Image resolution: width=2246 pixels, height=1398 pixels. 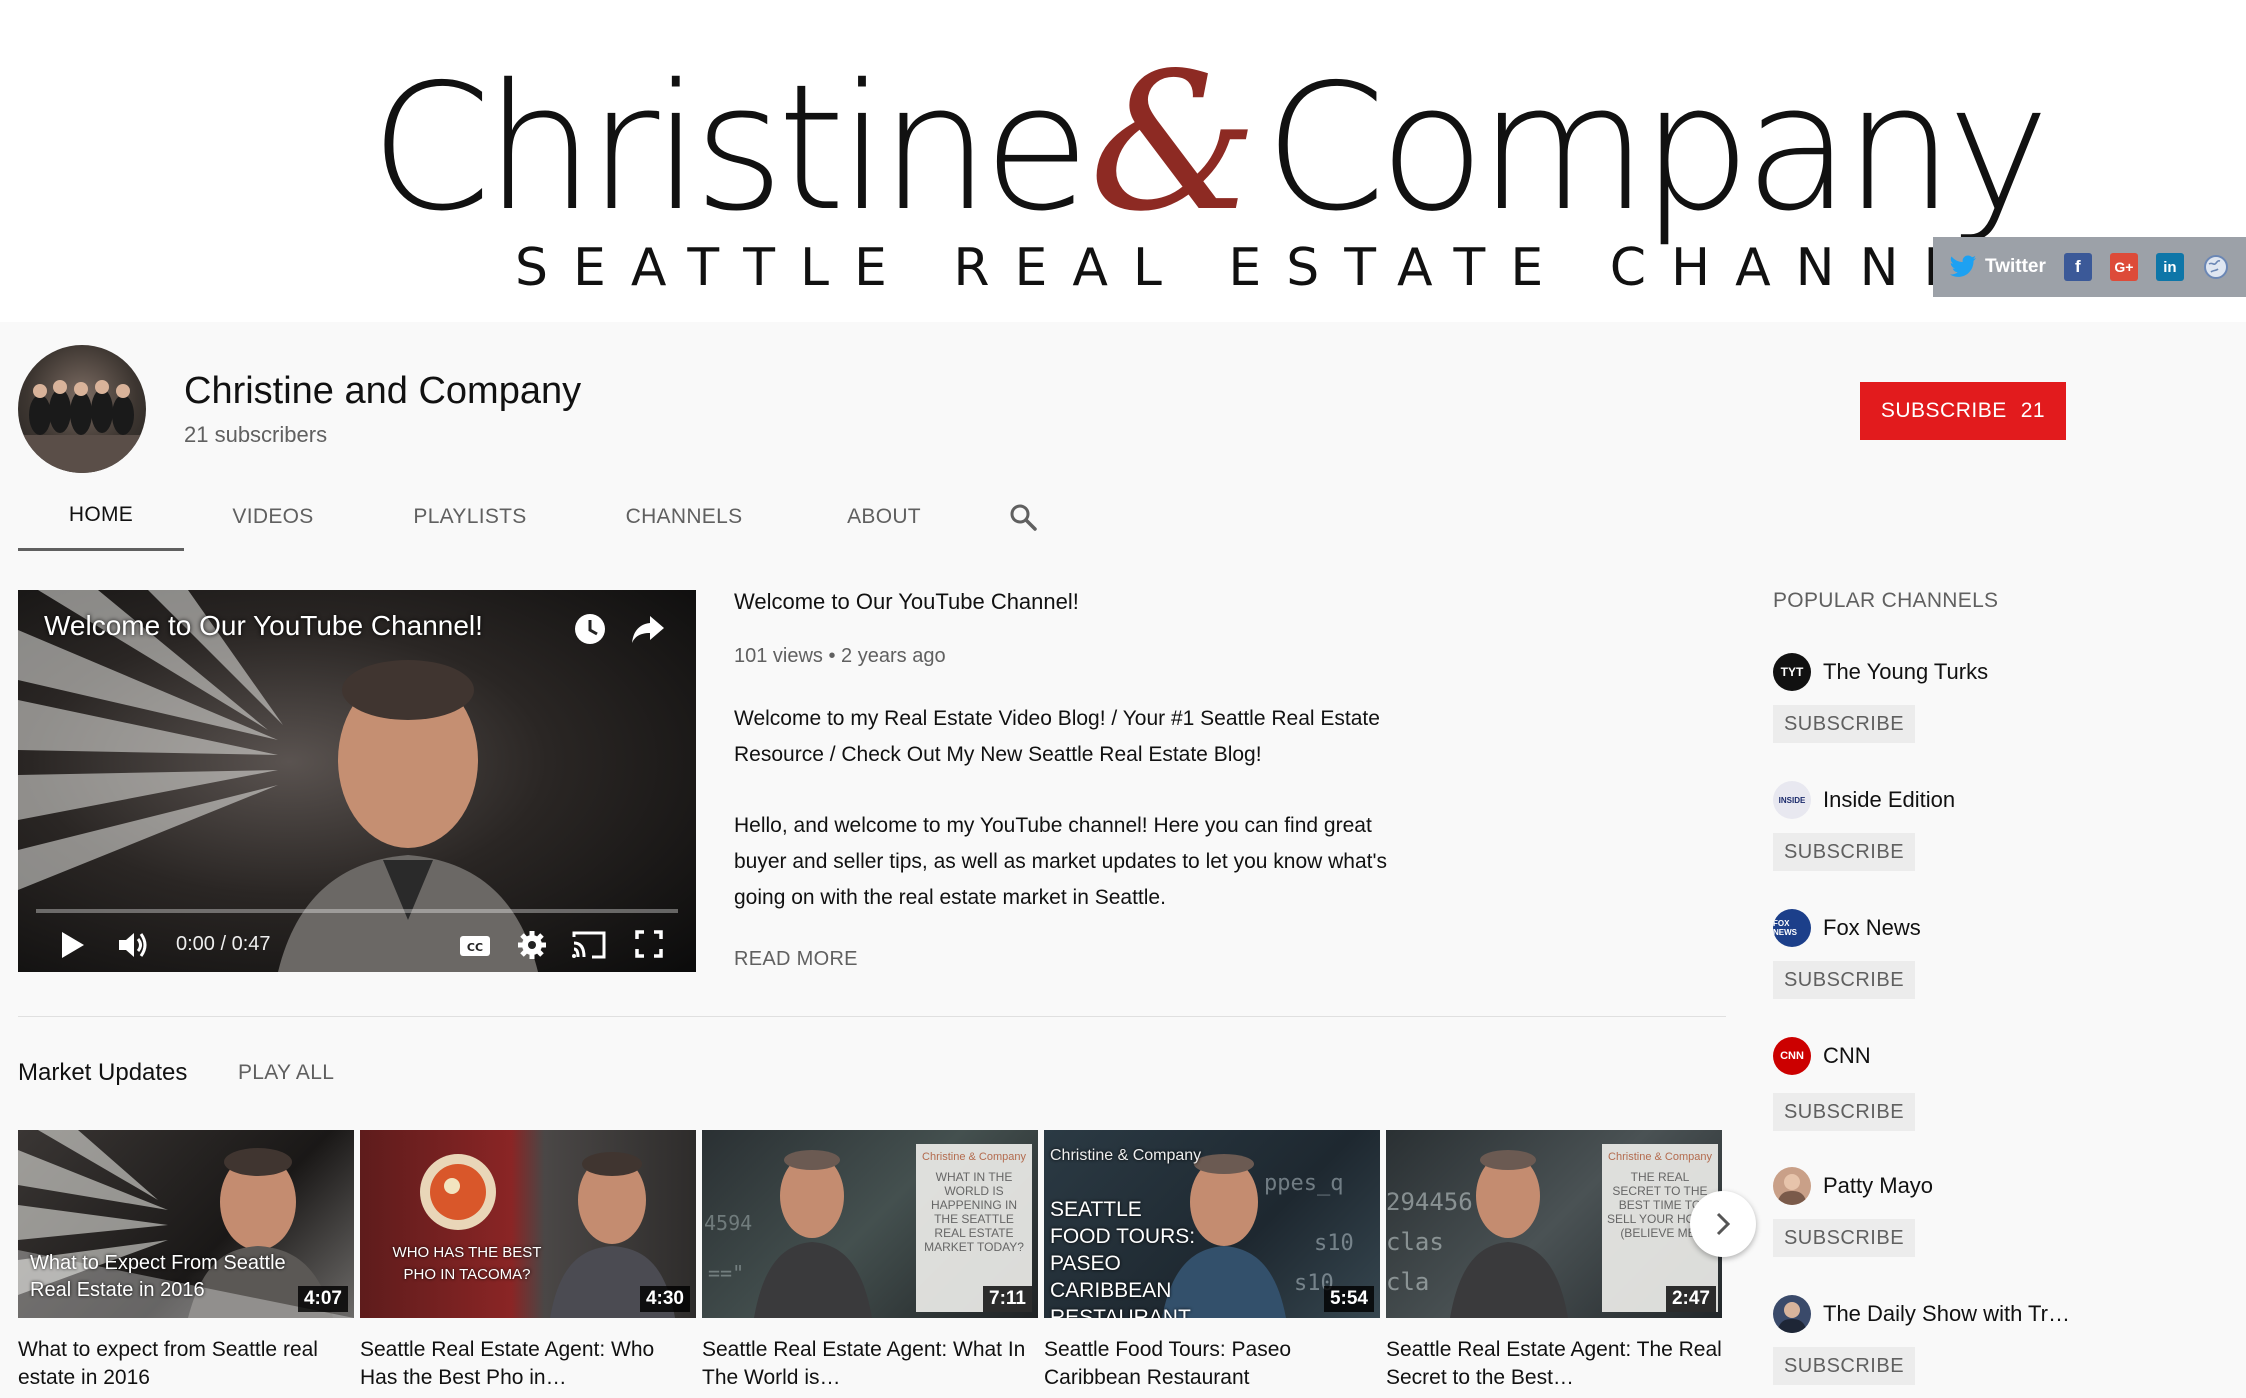 What do you see at coordinates (649, 944) in the screenshot?
I see `fullscreen-icon` at bounding box center [649, 944].